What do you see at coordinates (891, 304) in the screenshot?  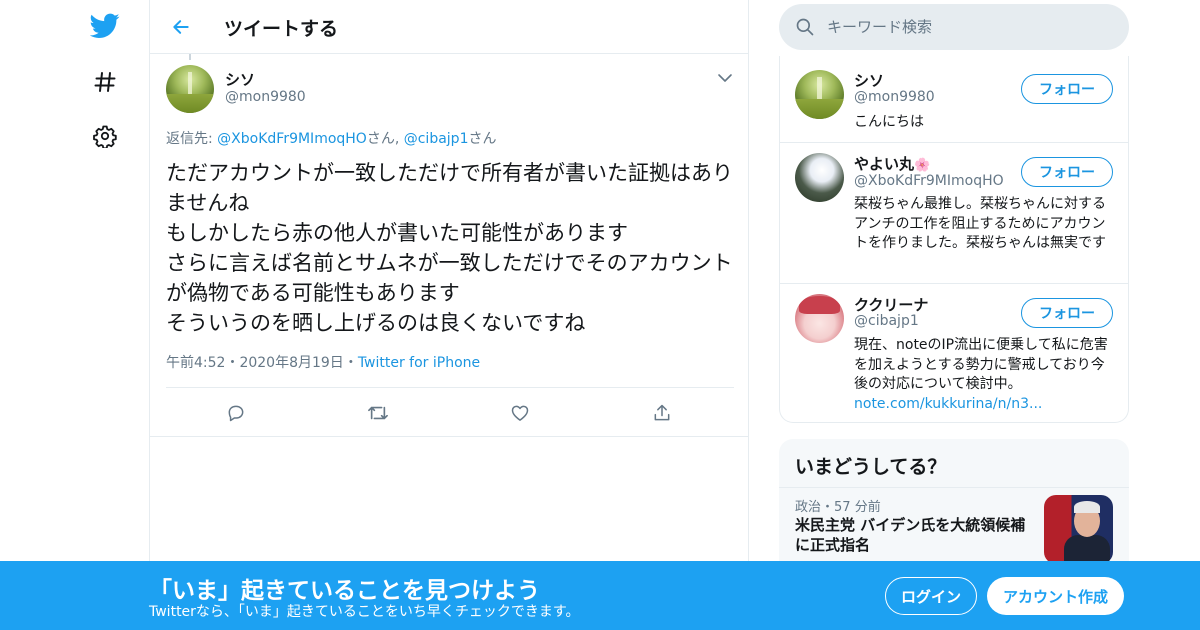 I see `user-name: ククリーナ` at bounding box center [891, 304].